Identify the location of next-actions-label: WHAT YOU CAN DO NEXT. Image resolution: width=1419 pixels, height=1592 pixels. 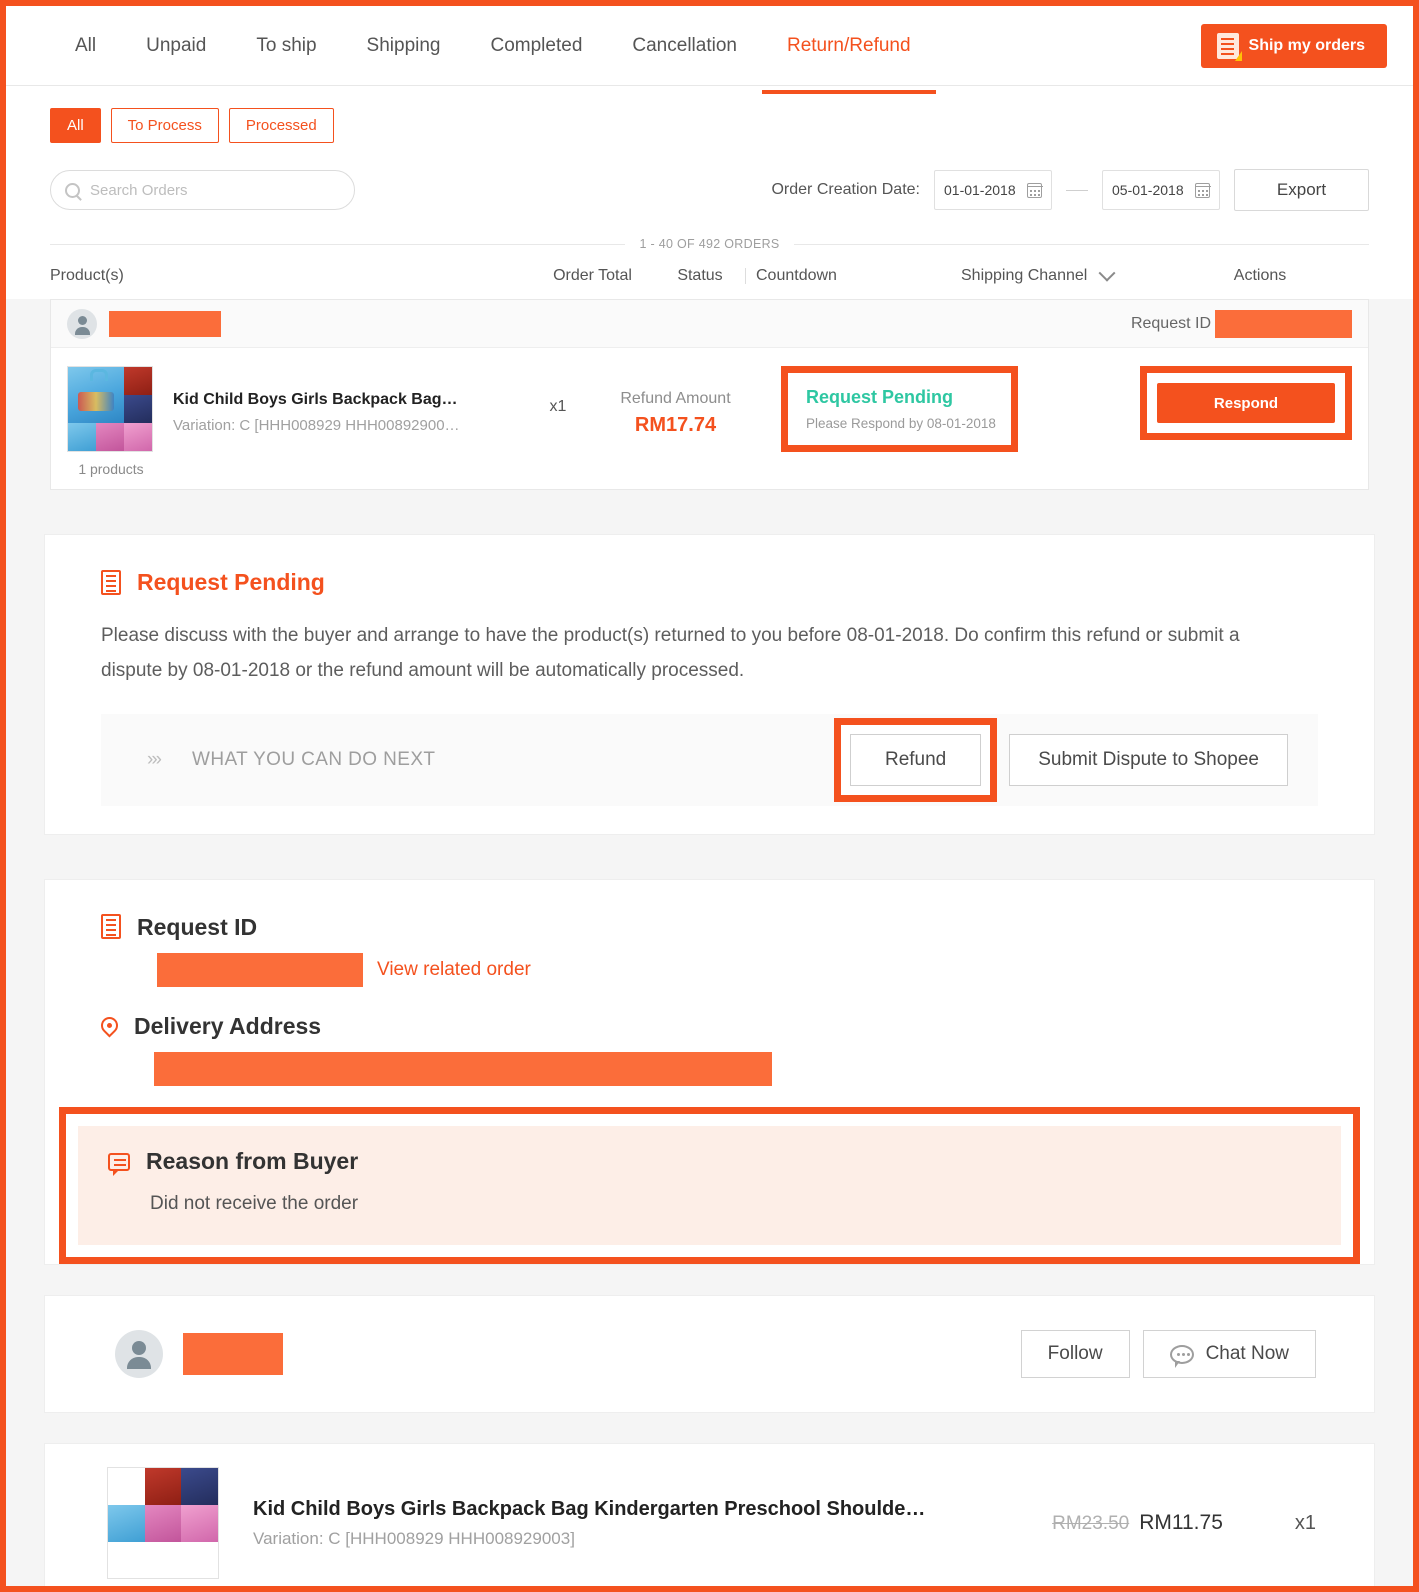
(313, 760).